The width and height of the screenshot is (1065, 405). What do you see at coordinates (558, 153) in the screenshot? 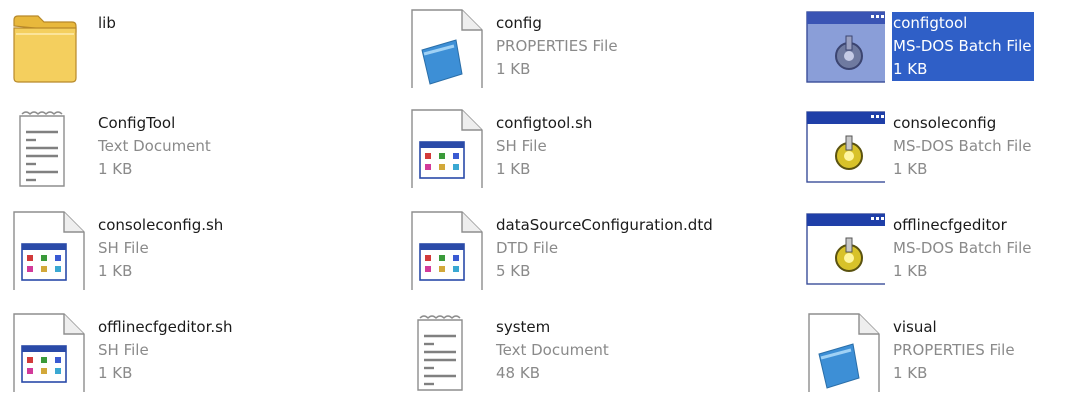
I see `file-item-configtool-sh: configtool.sh SH File 1 KB` at bounding box center [558, 153].